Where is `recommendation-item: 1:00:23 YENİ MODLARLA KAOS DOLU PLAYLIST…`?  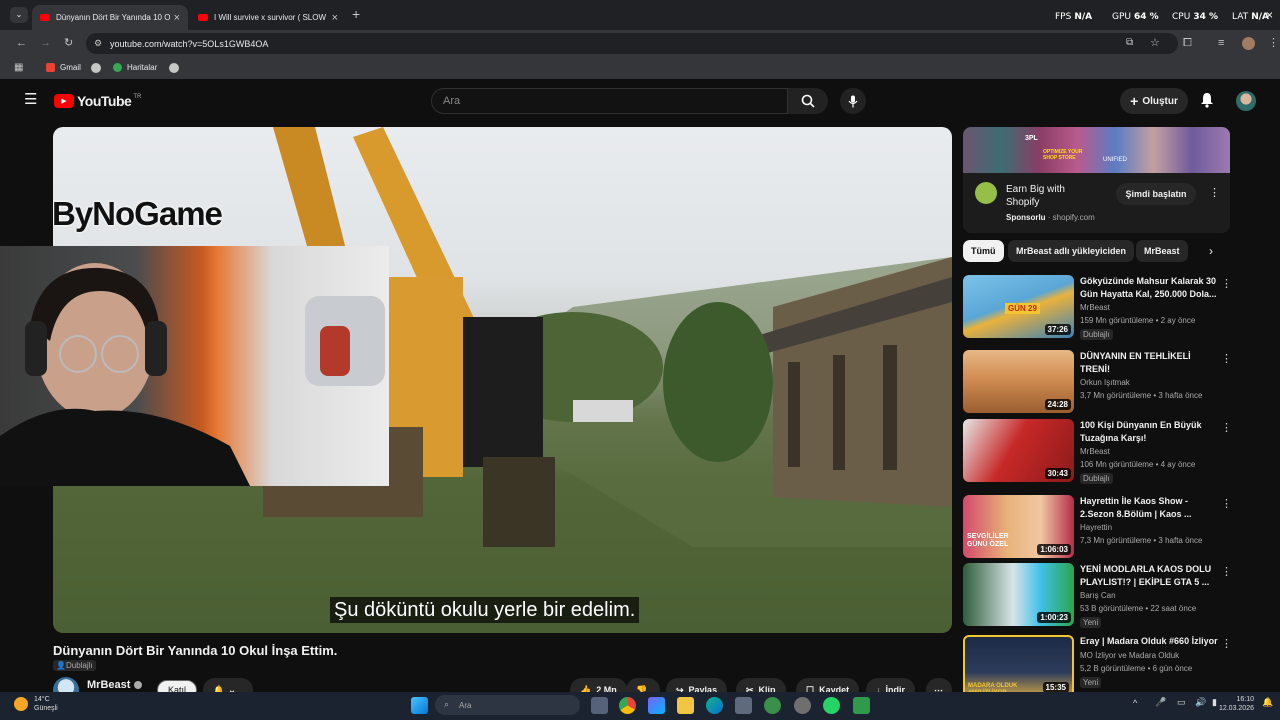
recommendation-item: 1:00:23 YENİ MODLARLA KAOS DOLU PLAYLIST… is located at coordinates (1108, 595).